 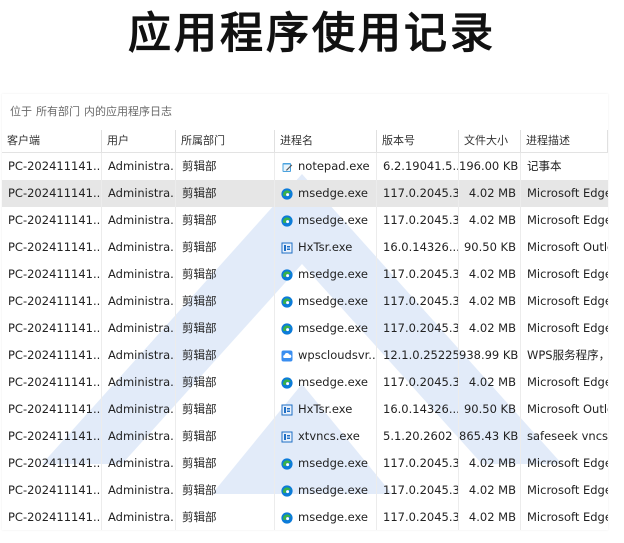 What do you see at coordinates (58, 111) in the screenshot?
I see `breadcrumb-department-link: 所有部门` at bounding box center [58, 111].